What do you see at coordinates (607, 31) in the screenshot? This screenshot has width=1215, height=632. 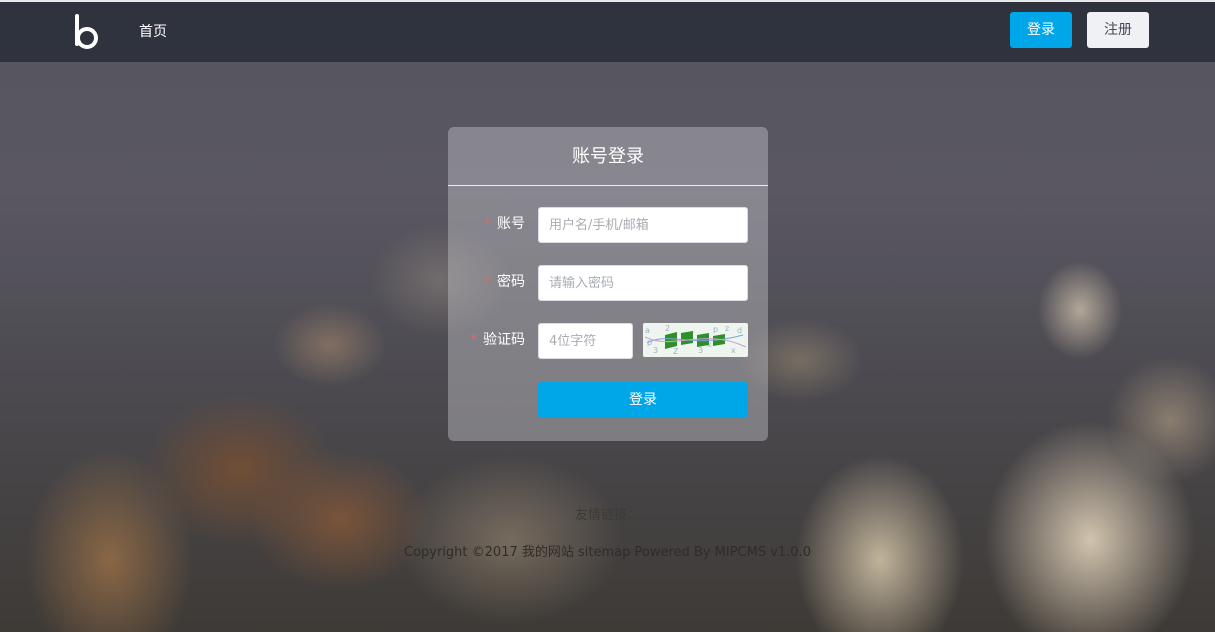 I see `top-navbar: 首页 登录 注册` at bounding box center [607, 31].